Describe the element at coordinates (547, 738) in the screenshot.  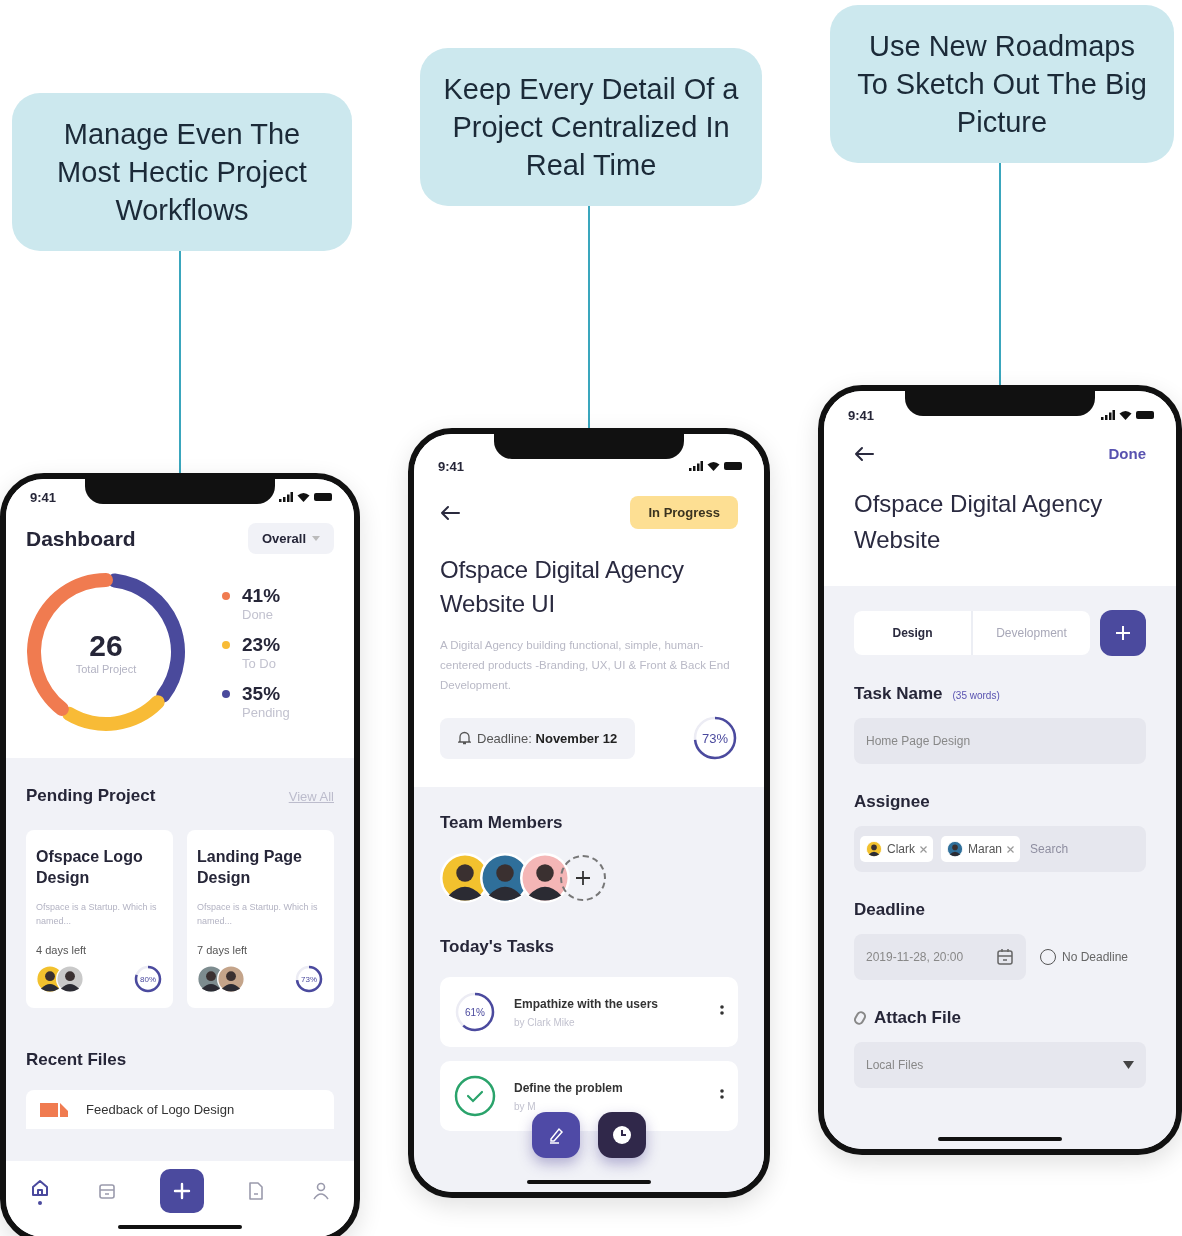
I see `deadline-text: Deadline: November 12` at that location.